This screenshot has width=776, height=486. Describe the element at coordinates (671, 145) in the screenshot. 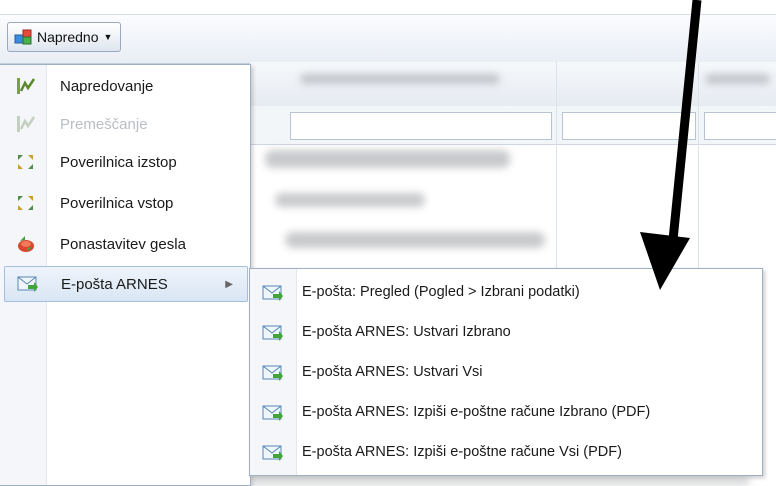

I see `annotation-arrow-icon` at that location.